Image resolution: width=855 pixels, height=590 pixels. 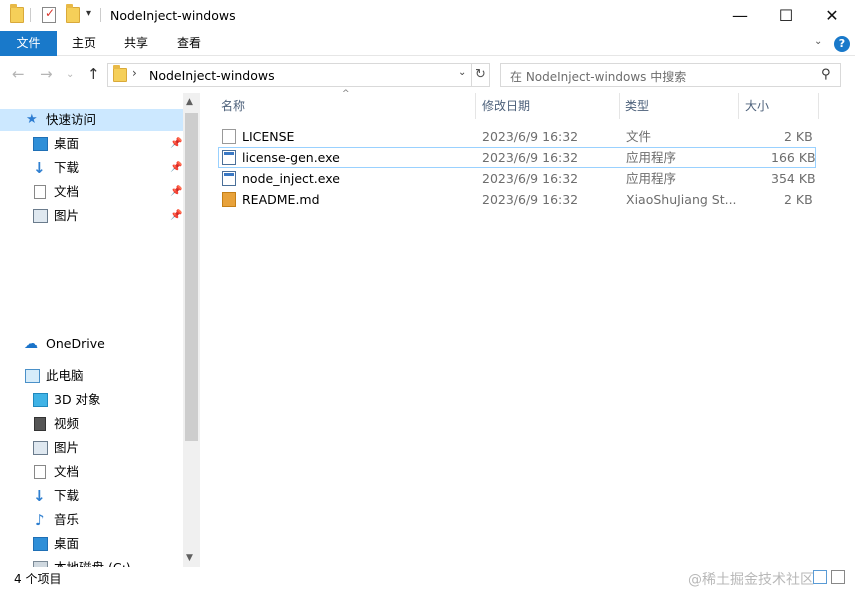 What do you see at coordinates (67, 447) in the screenshot?
I see `sidebar-item-label: 图片` at bounding box center [67, 447].